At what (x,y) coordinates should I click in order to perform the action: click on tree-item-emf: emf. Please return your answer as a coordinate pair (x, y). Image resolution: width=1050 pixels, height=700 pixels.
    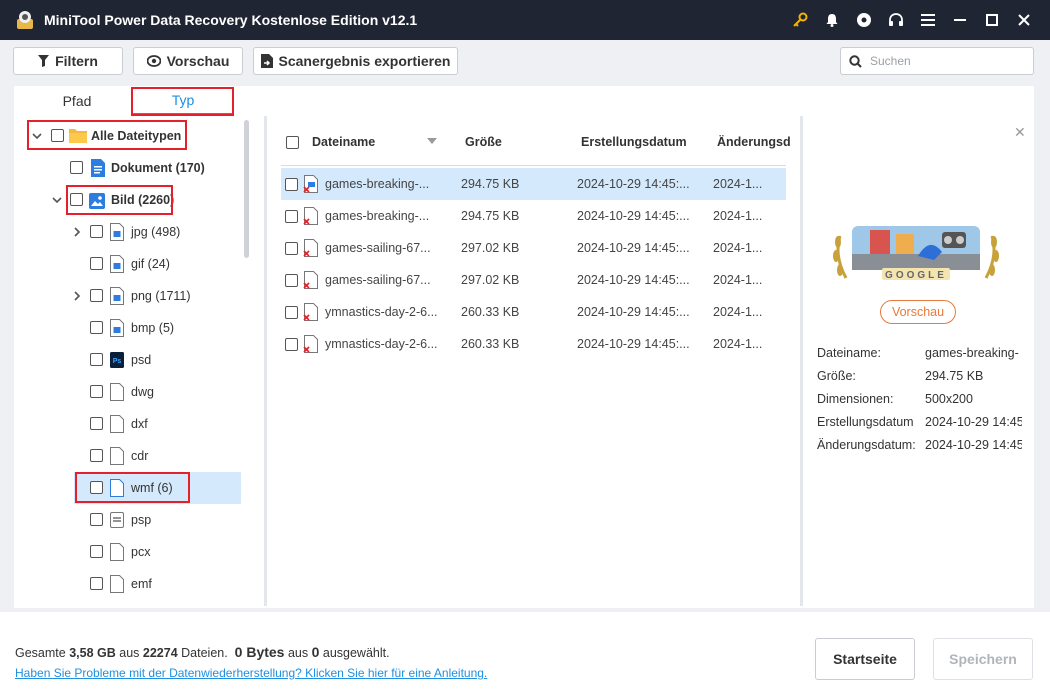
    Looking at the image, I should click on (127, 584).